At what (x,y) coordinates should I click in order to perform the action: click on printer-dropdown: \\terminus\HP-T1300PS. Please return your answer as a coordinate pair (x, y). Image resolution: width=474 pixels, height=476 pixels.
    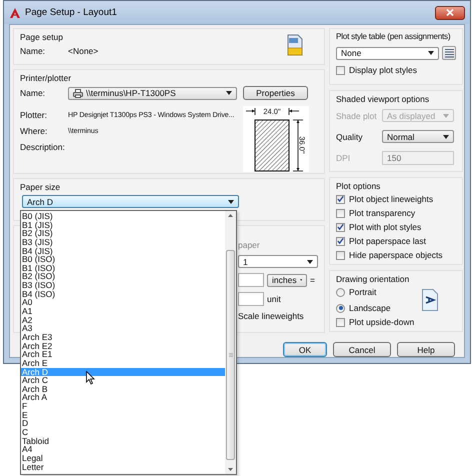
    Looking at the image, I should click on (152, 93).